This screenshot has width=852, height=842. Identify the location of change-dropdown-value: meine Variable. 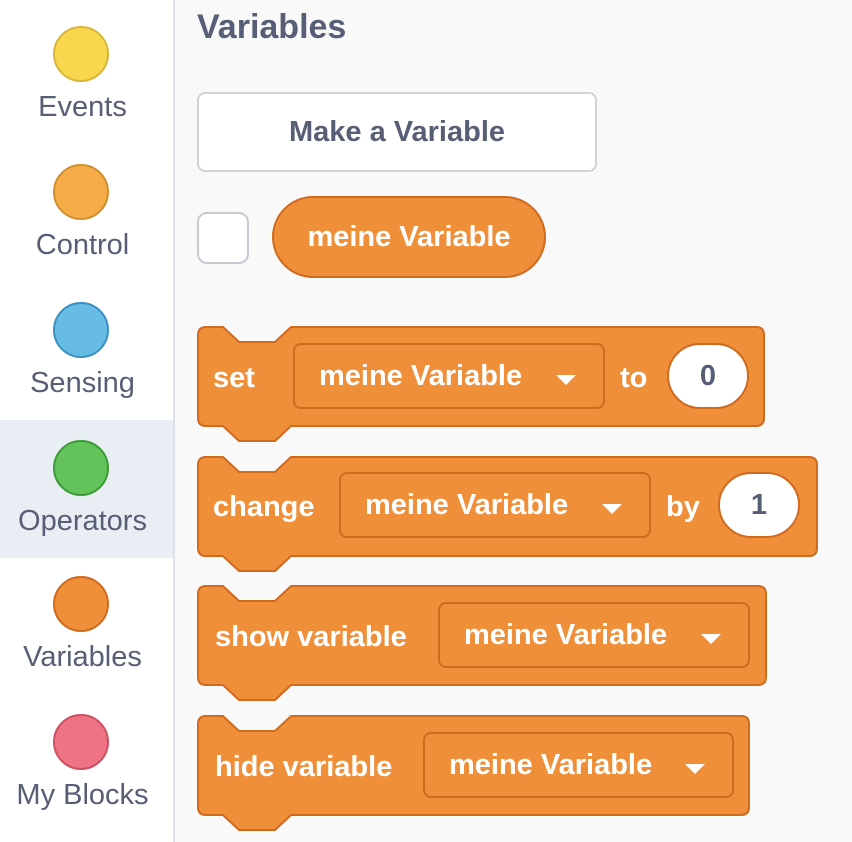
(467, 505).